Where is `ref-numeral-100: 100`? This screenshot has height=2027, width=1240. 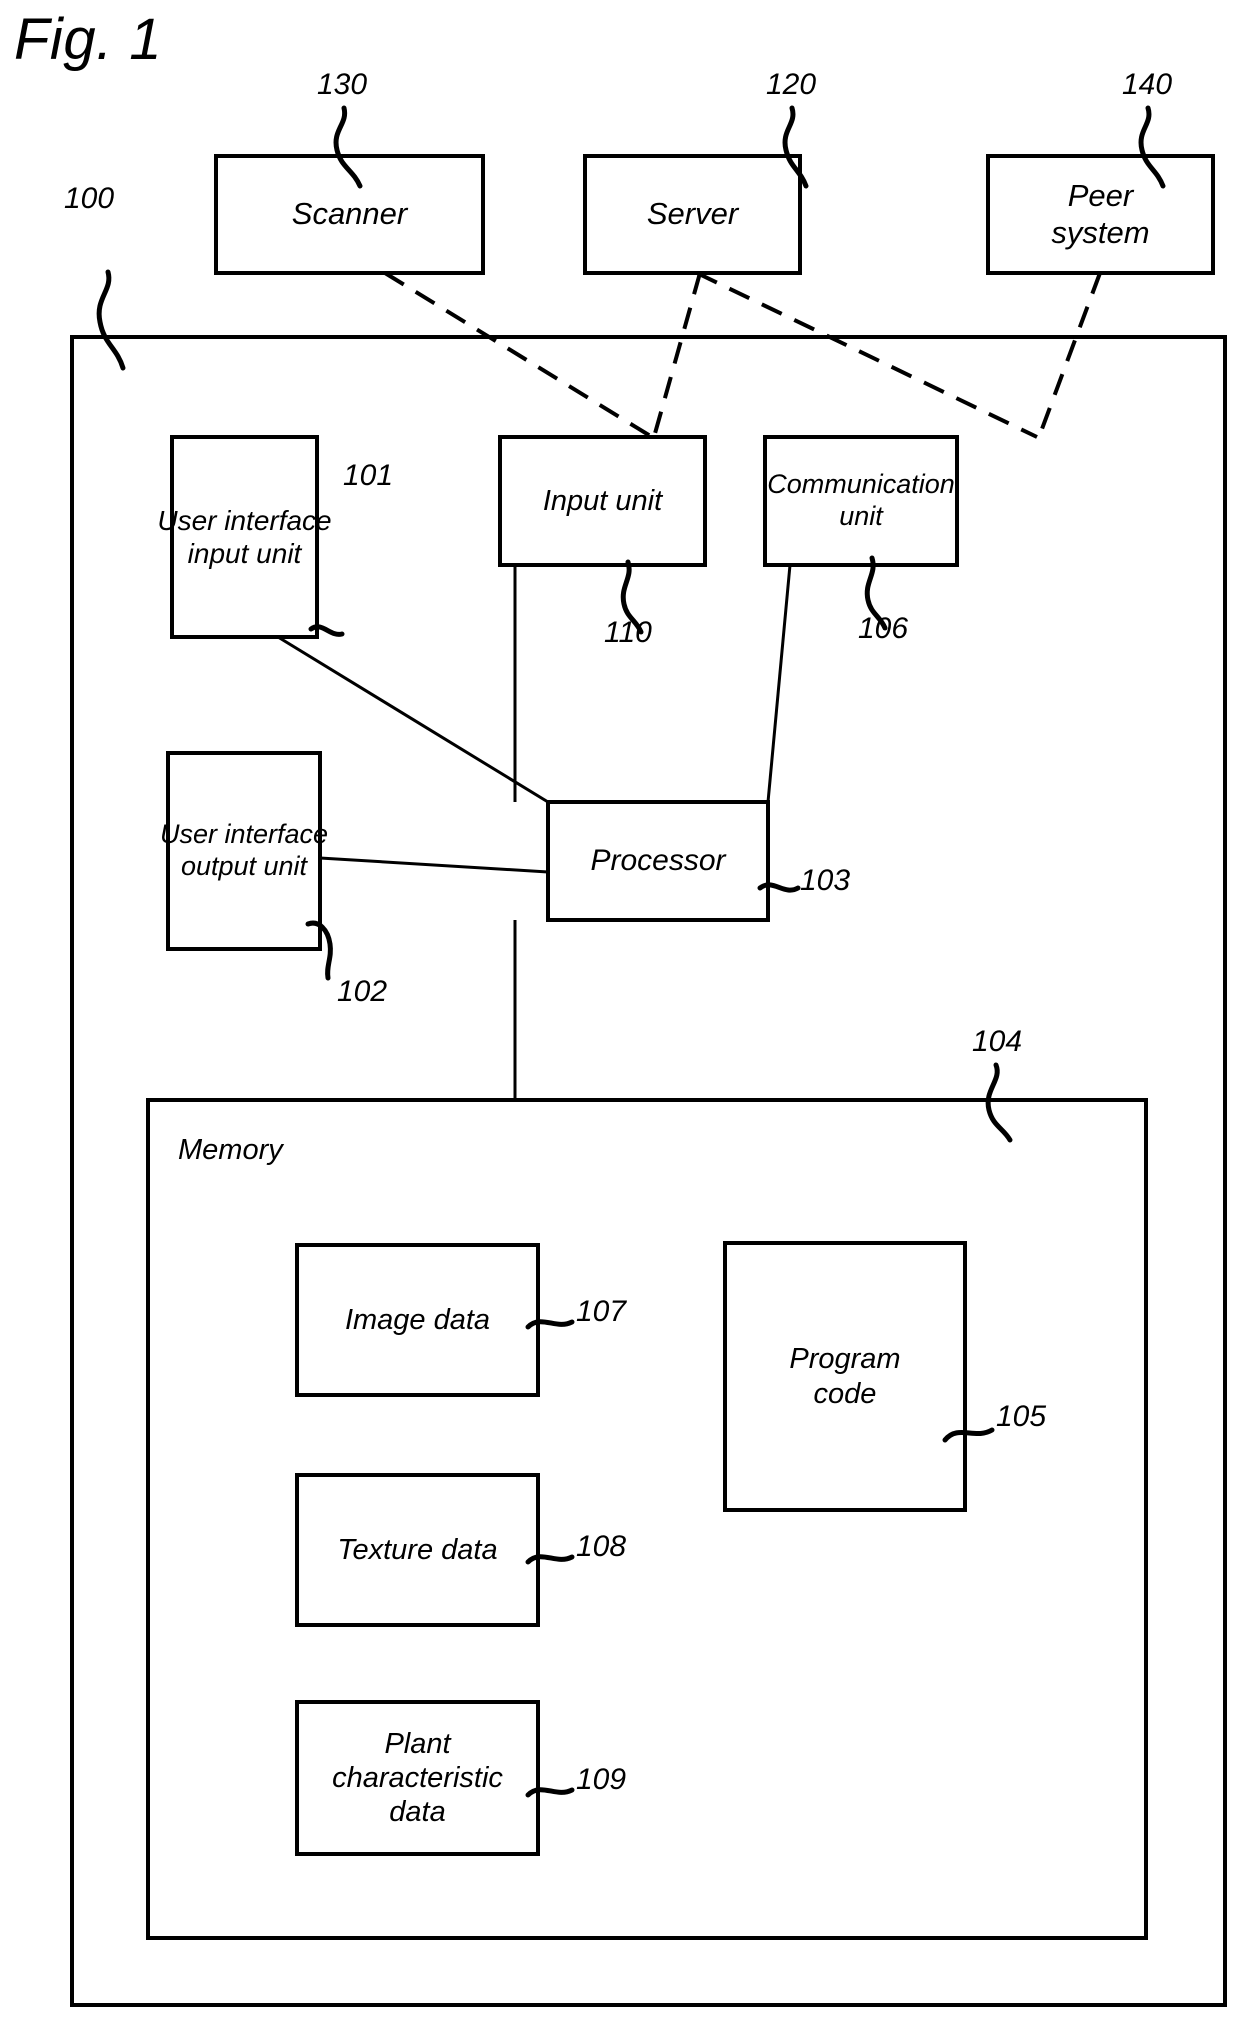 ref-numeral-100: 100 is located at coordinates (89, 198).